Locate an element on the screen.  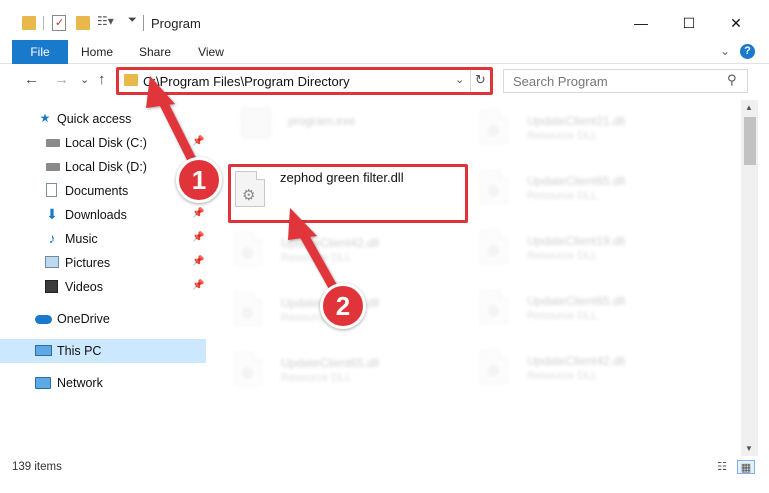
sidebar-item-label: Documents is located at coordinates (97, 191).